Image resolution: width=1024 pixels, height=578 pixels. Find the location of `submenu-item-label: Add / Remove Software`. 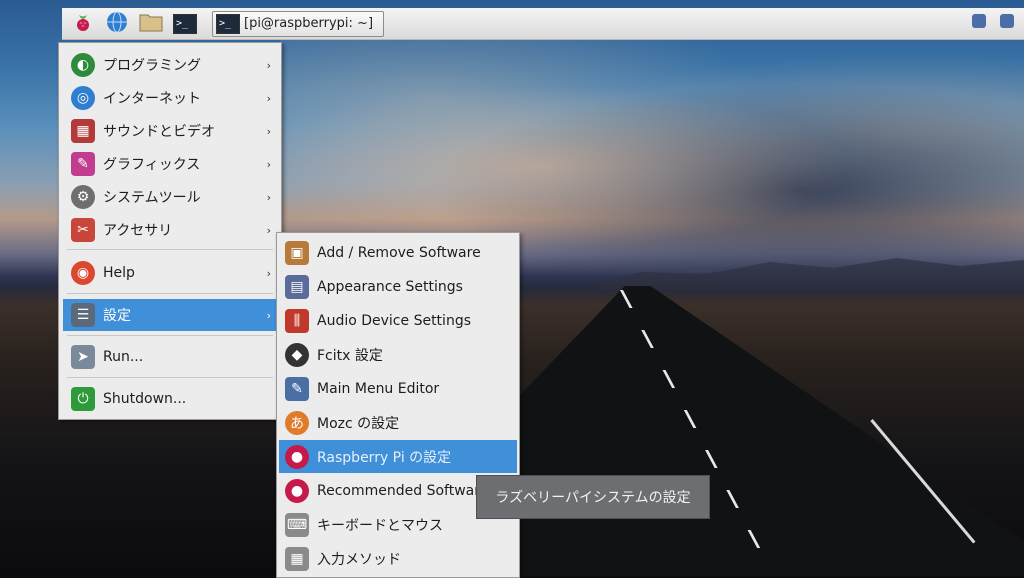

submenu-item-label: Add / Remove Software is located at coordinates (399, 252).